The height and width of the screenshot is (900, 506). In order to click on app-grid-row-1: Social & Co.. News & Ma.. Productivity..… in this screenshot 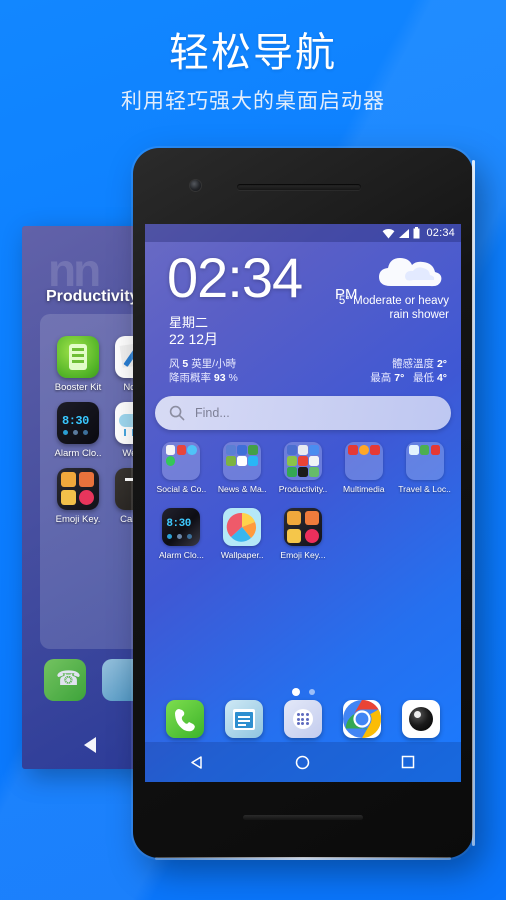, I will do `click(303, 468)`.